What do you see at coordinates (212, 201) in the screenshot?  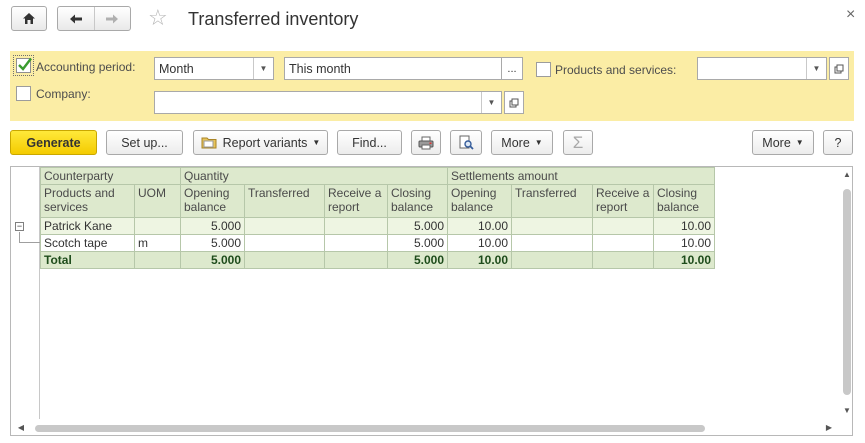 I see `header-q-opening: Opening balance` at bounding box center [212, 201].